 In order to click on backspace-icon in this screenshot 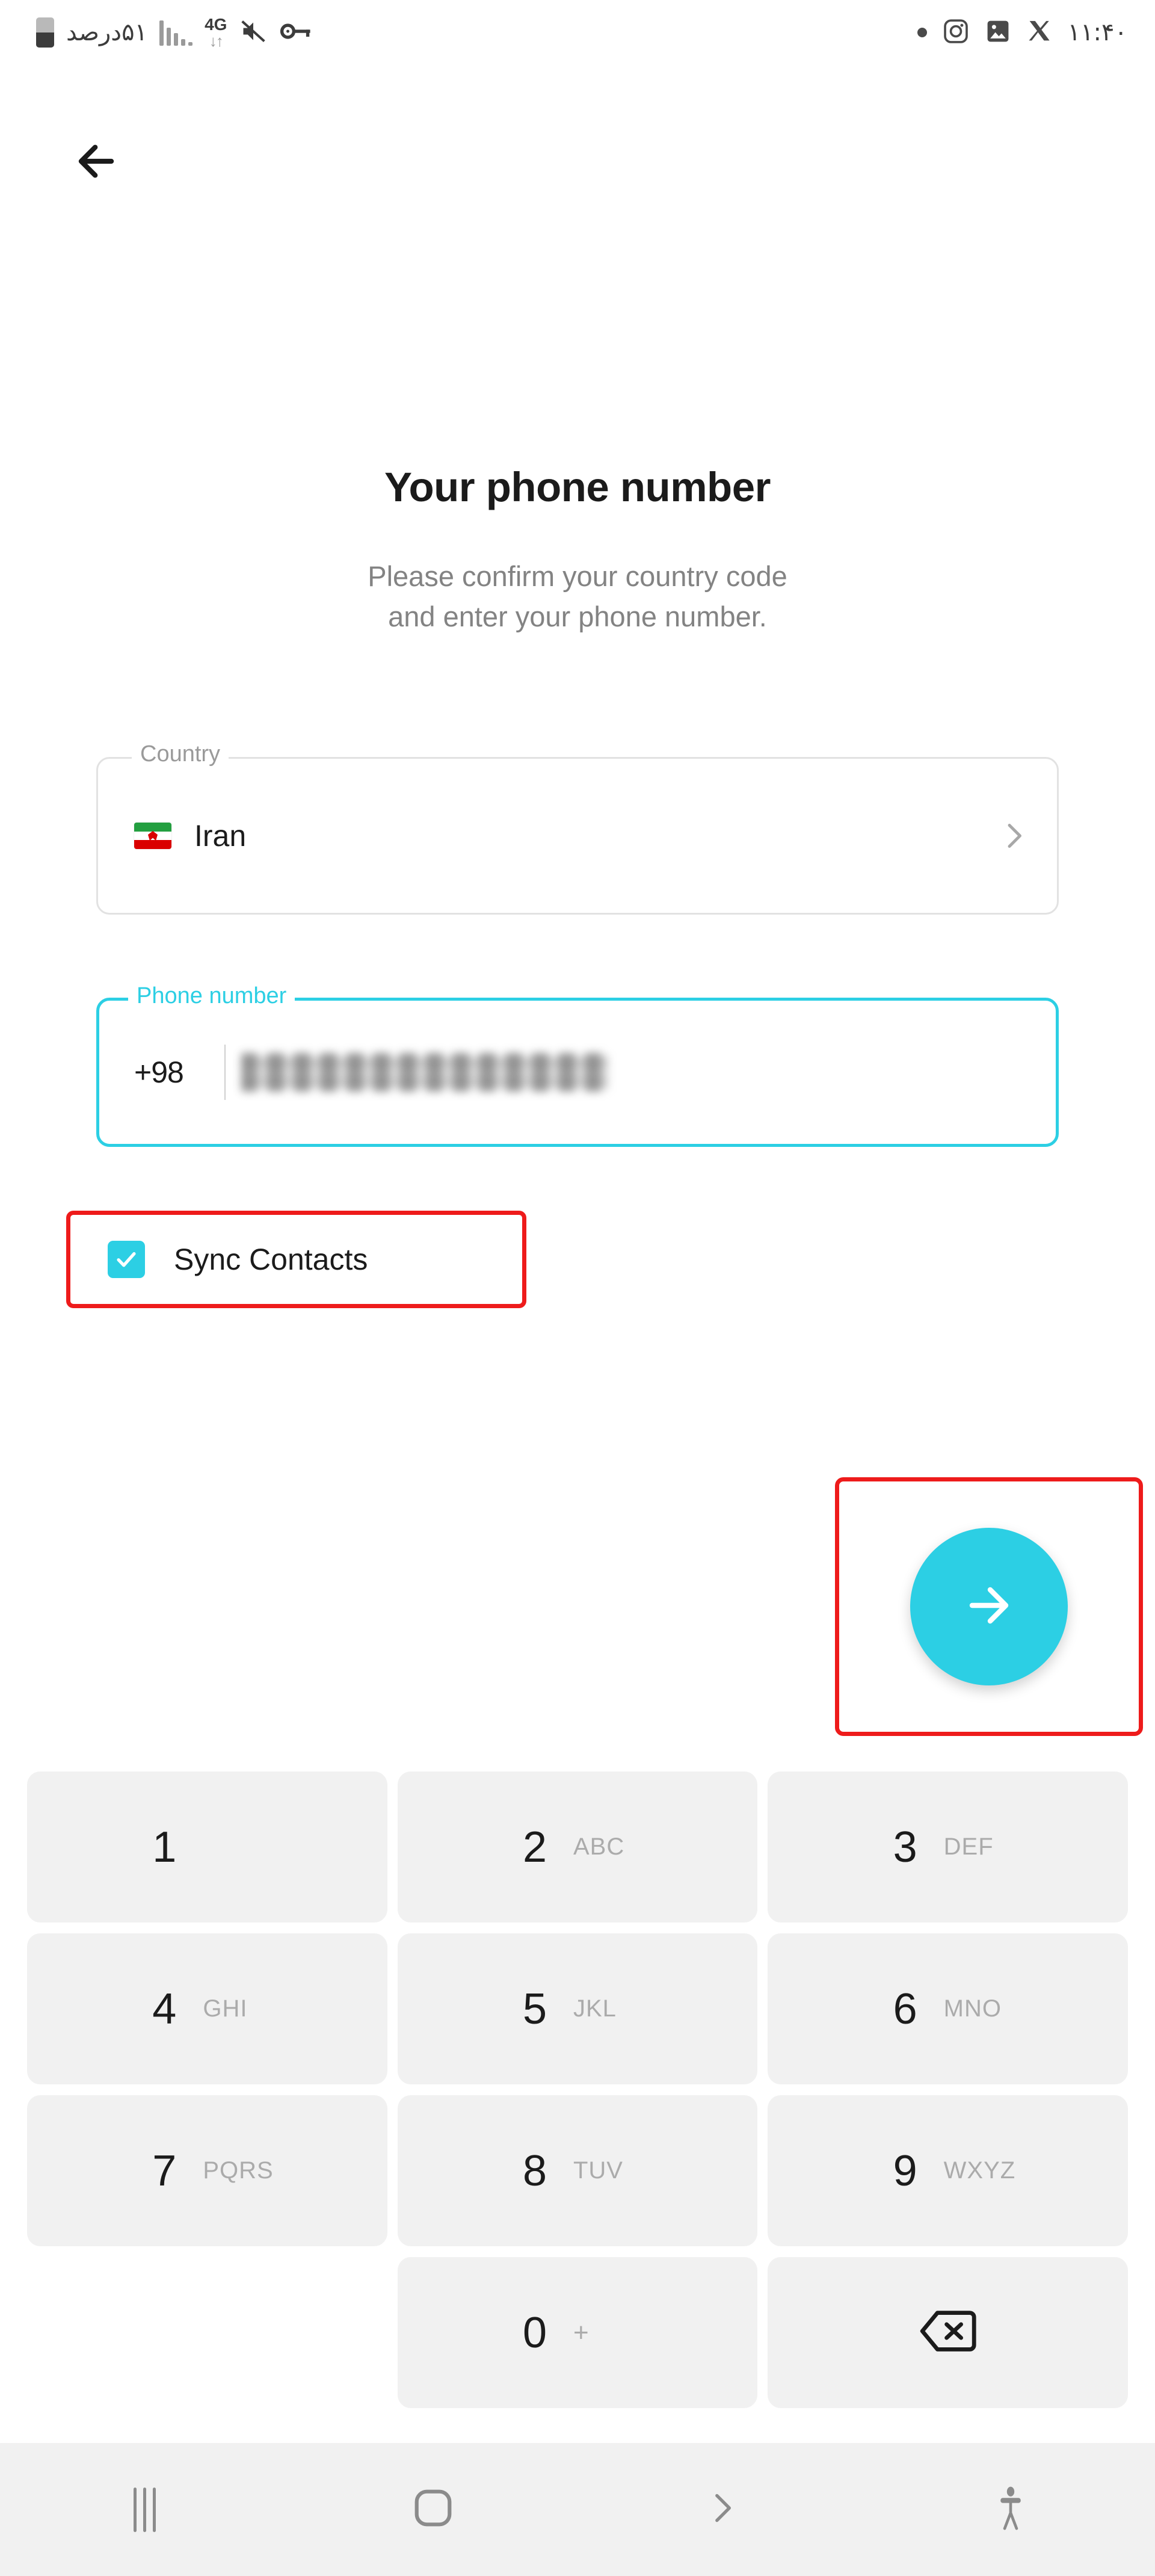, I will do `click(948, 2332)`.